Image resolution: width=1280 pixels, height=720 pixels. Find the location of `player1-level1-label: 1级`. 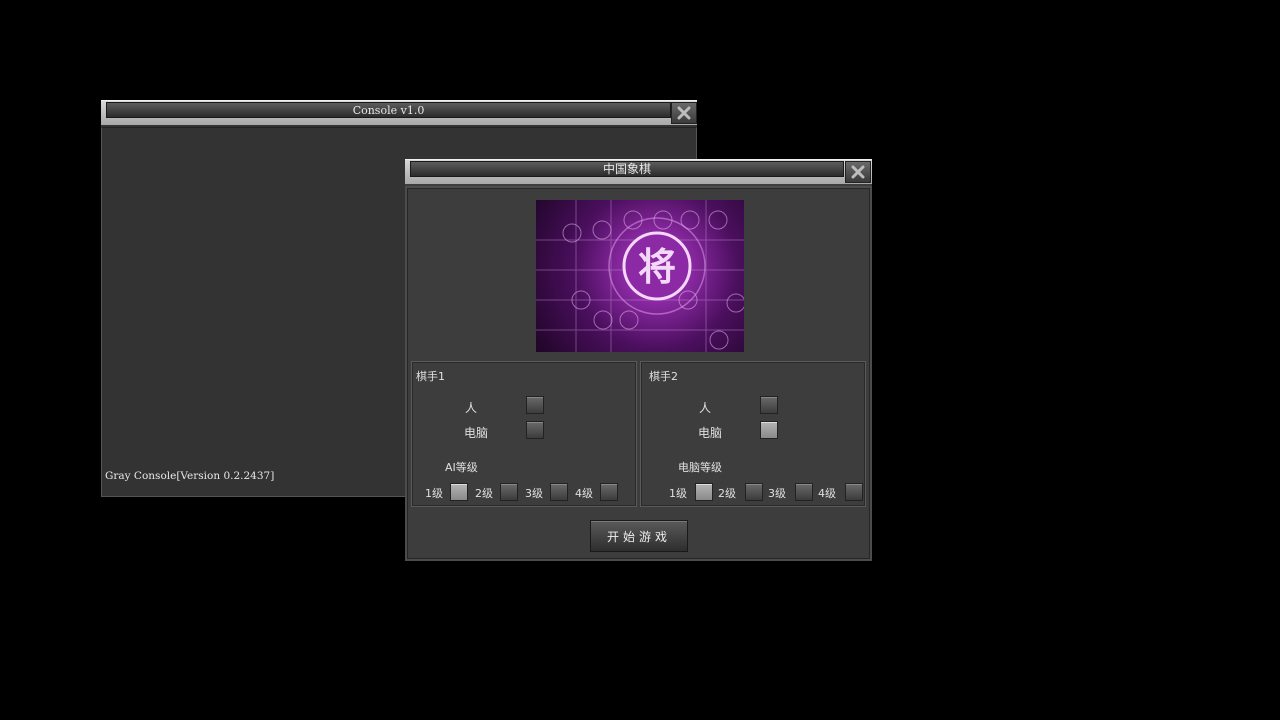

player1-level1-label: 1级 is located at coordinates (434, 493).